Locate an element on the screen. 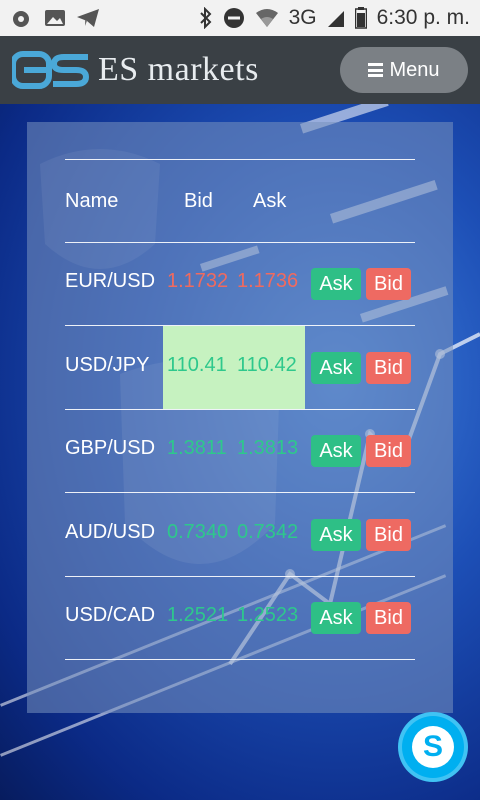 Image resolution: width=480 pixels, height=800 pixels. skype-chat-button: S is located at coordinates (433, 747).